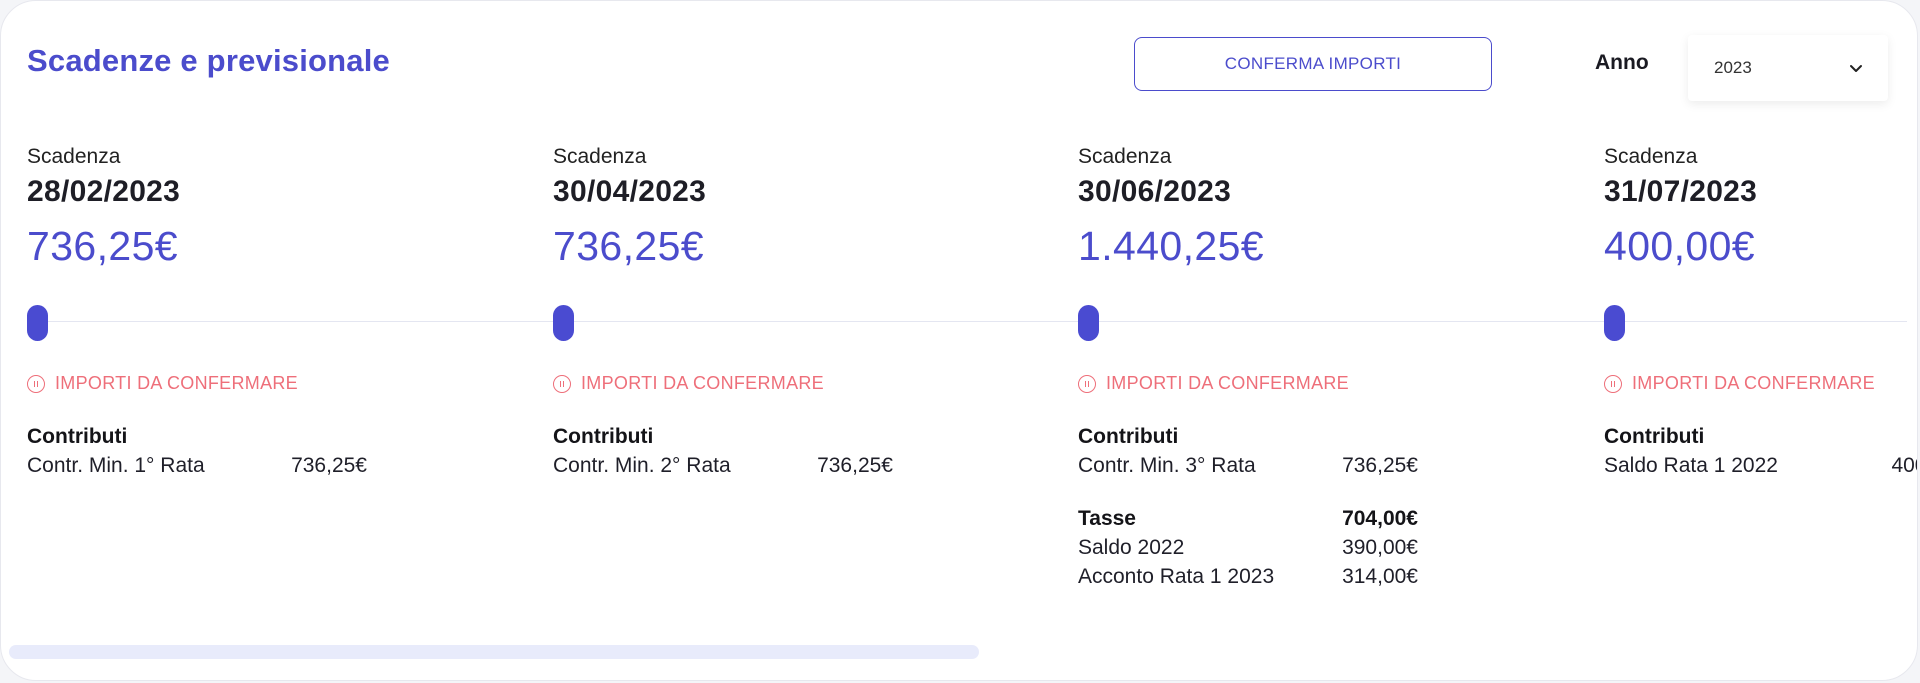 The image size is (1920, 683). What do you see at coordinates (1681, 191) in the screenshot?
I see `deadline-date: 31/07/2023` at bounding box center [1681, 191].